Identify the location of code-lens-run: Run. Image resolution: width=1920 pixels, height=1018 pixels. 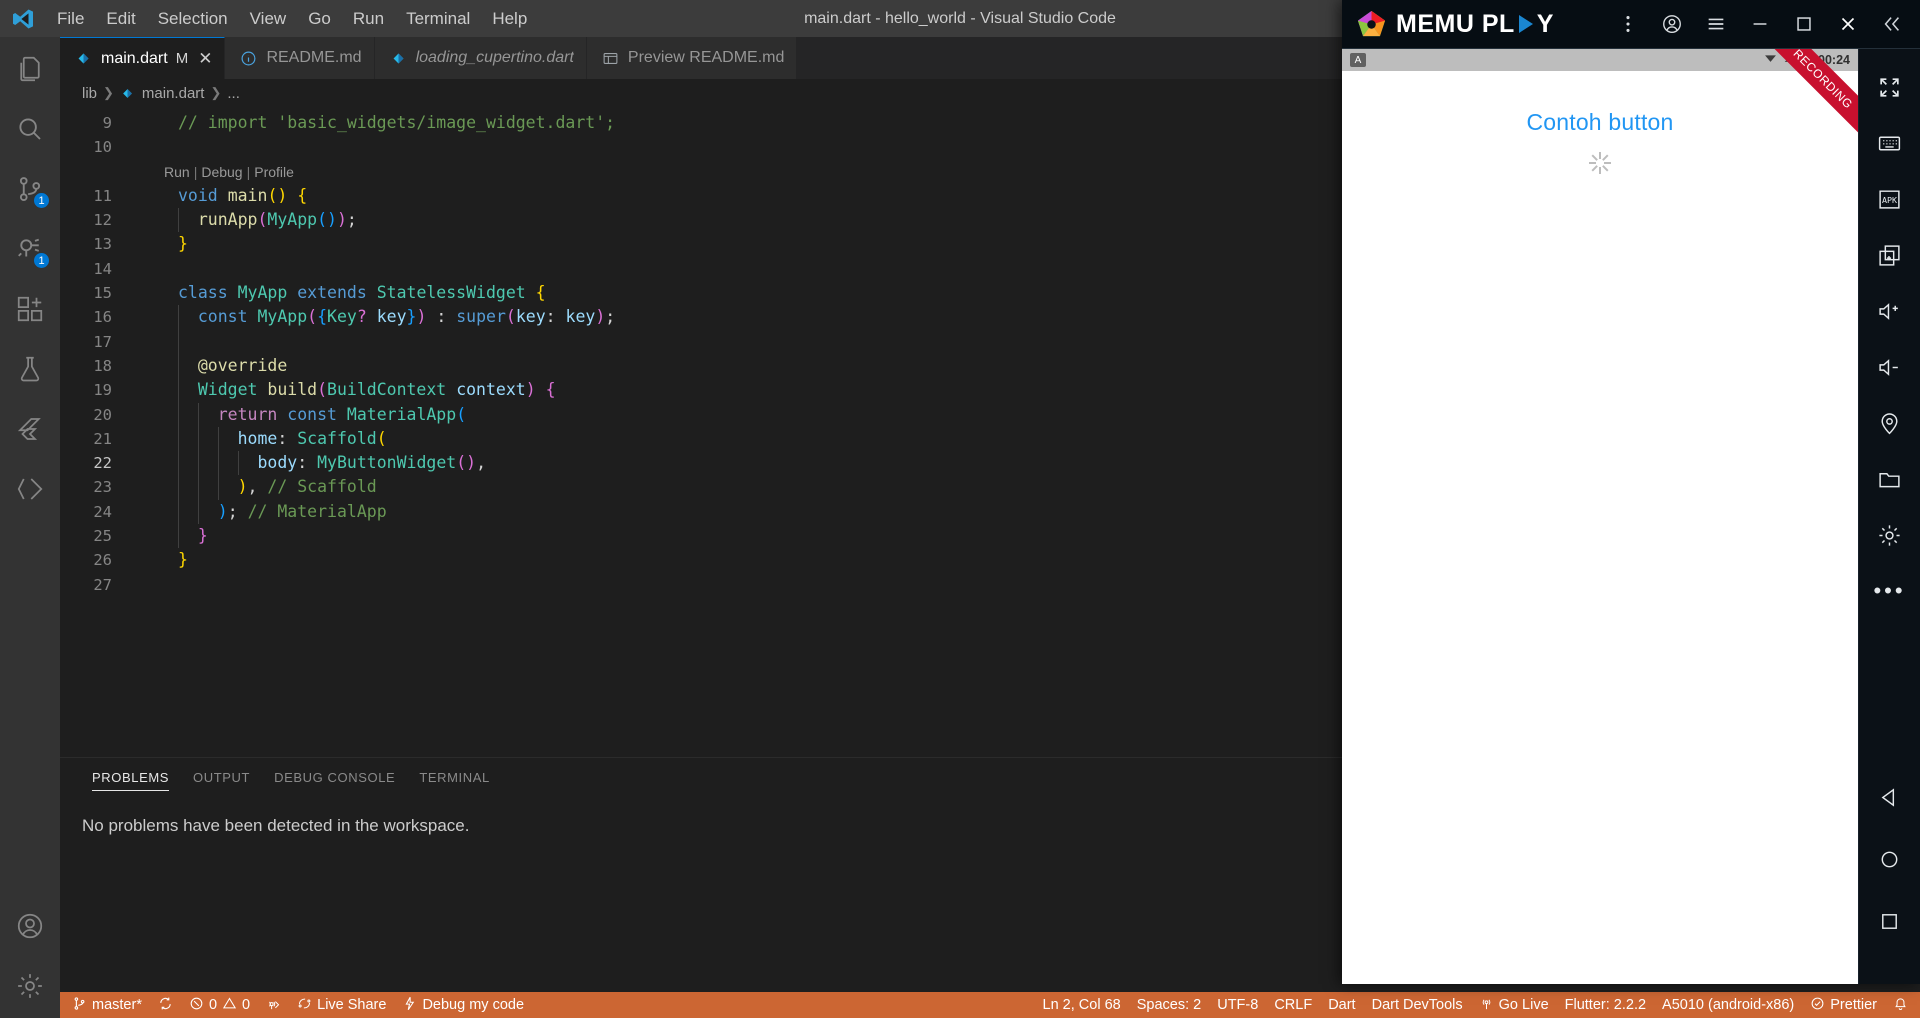
(177, 172).